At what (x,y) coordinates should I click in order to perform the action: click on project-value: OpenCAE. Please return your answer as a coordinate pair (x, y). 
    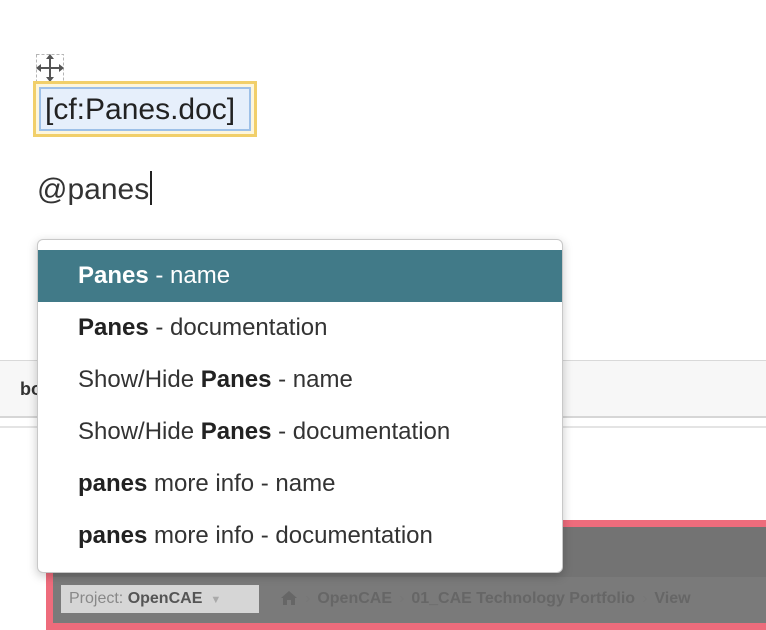
    Looking at the image, I should click on (165, 598).